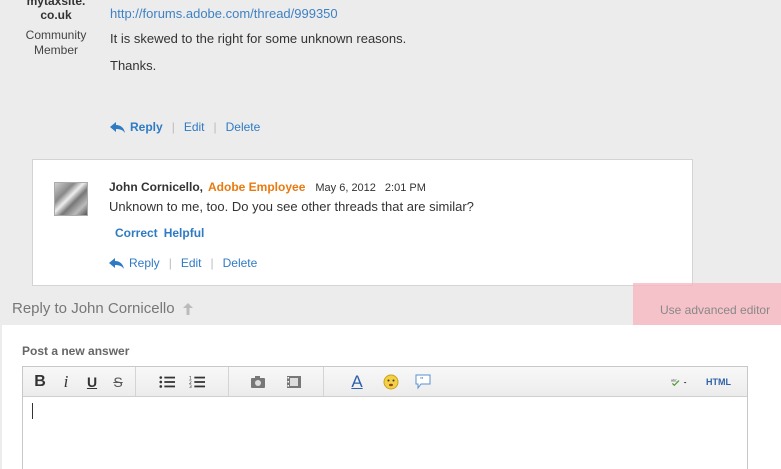 This screenshot has width=781, height=469. What do you see at coordinates (187, 308) in the screenshot?
I see `up-arrow-icon` at bounding box center [187, 308].